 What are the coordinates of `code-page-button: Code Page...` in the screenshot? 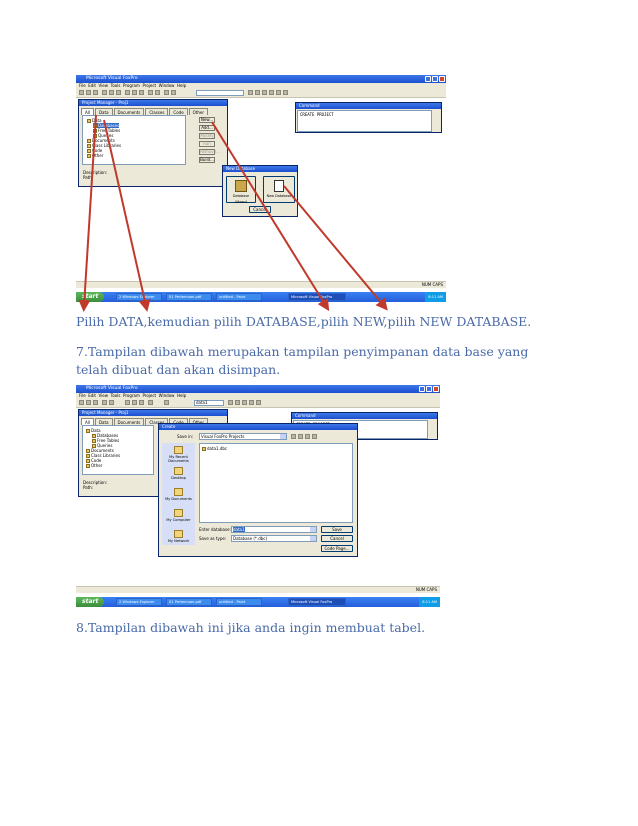 It's located at (337, 548).